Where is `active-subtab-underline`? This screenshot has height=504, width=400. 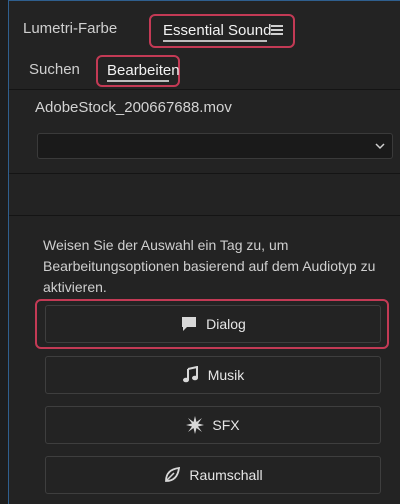 active-subtab-underline is located at coordinates (138, 81).